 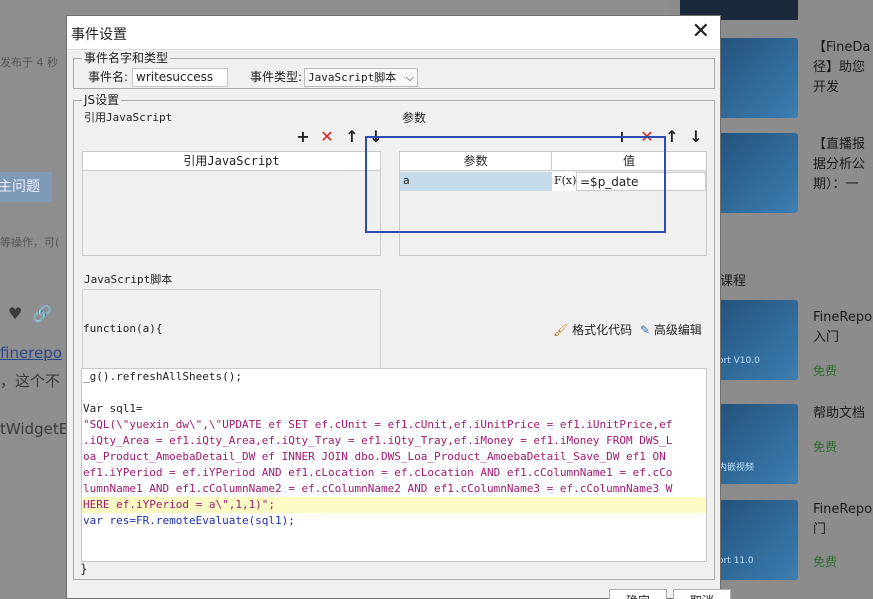 What do you see at coordinates (102, 100) in the screenshot?
I see `js-settings-group-label: JS设置` at bounding box center [102, 100].